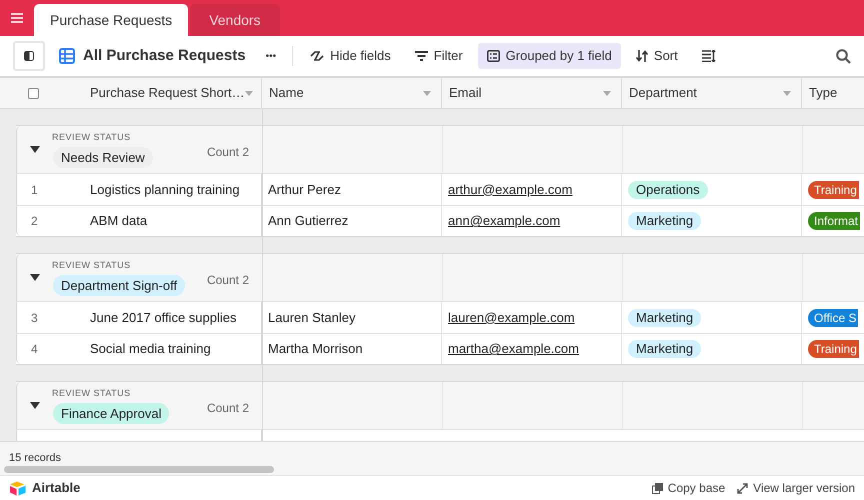  What do you see at coordinates (689, 488) in the screenshot?
I see `copy-base-link: Copy base` at bounding box center [689, 488].